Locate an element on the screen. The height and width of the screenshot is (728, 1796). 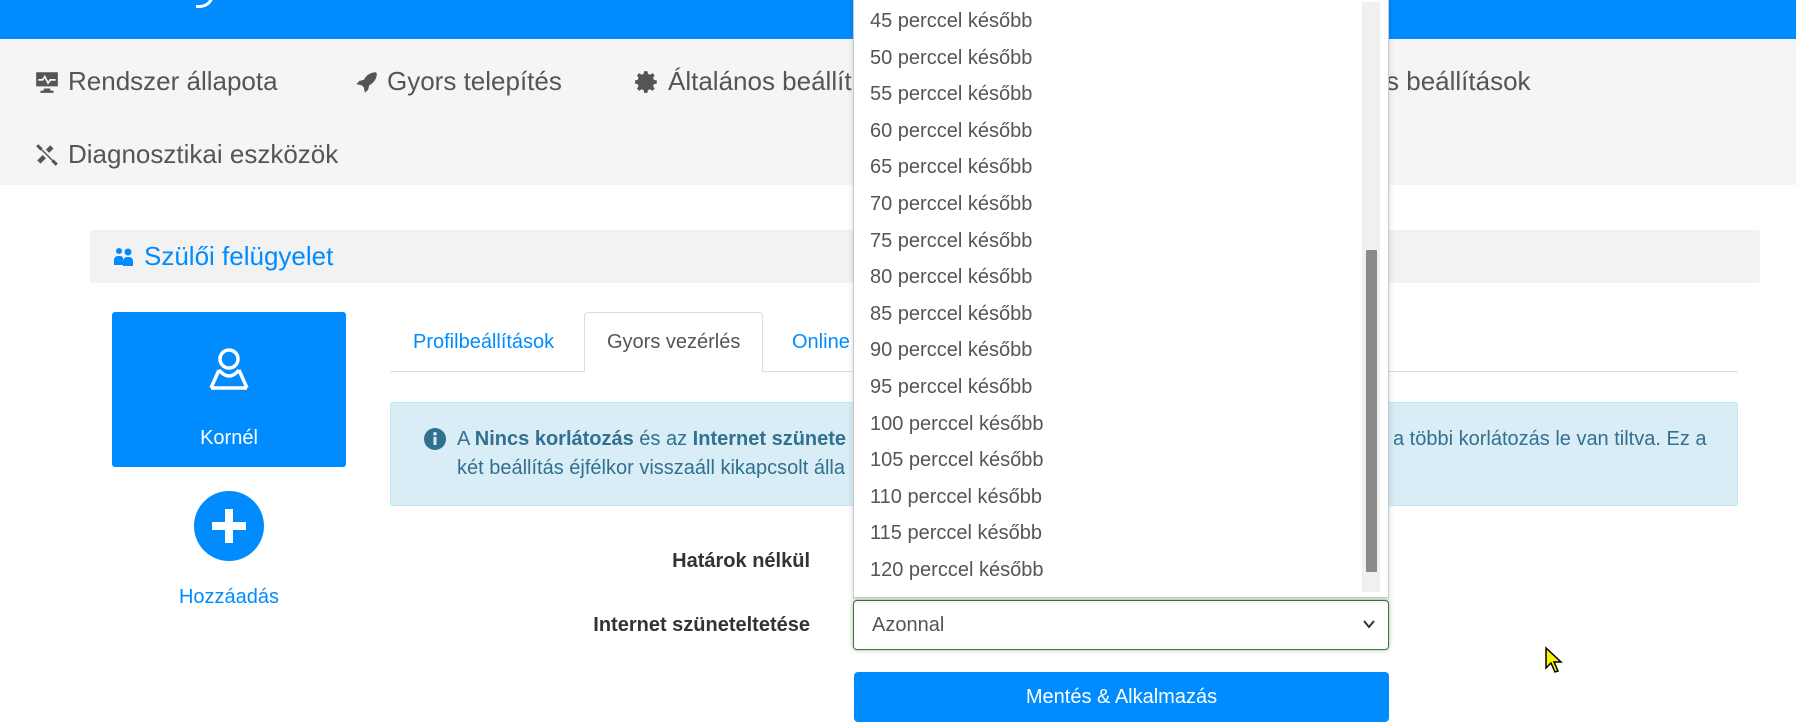
dropdown-option: 120 perccel később is located at coordinates (956, 570).